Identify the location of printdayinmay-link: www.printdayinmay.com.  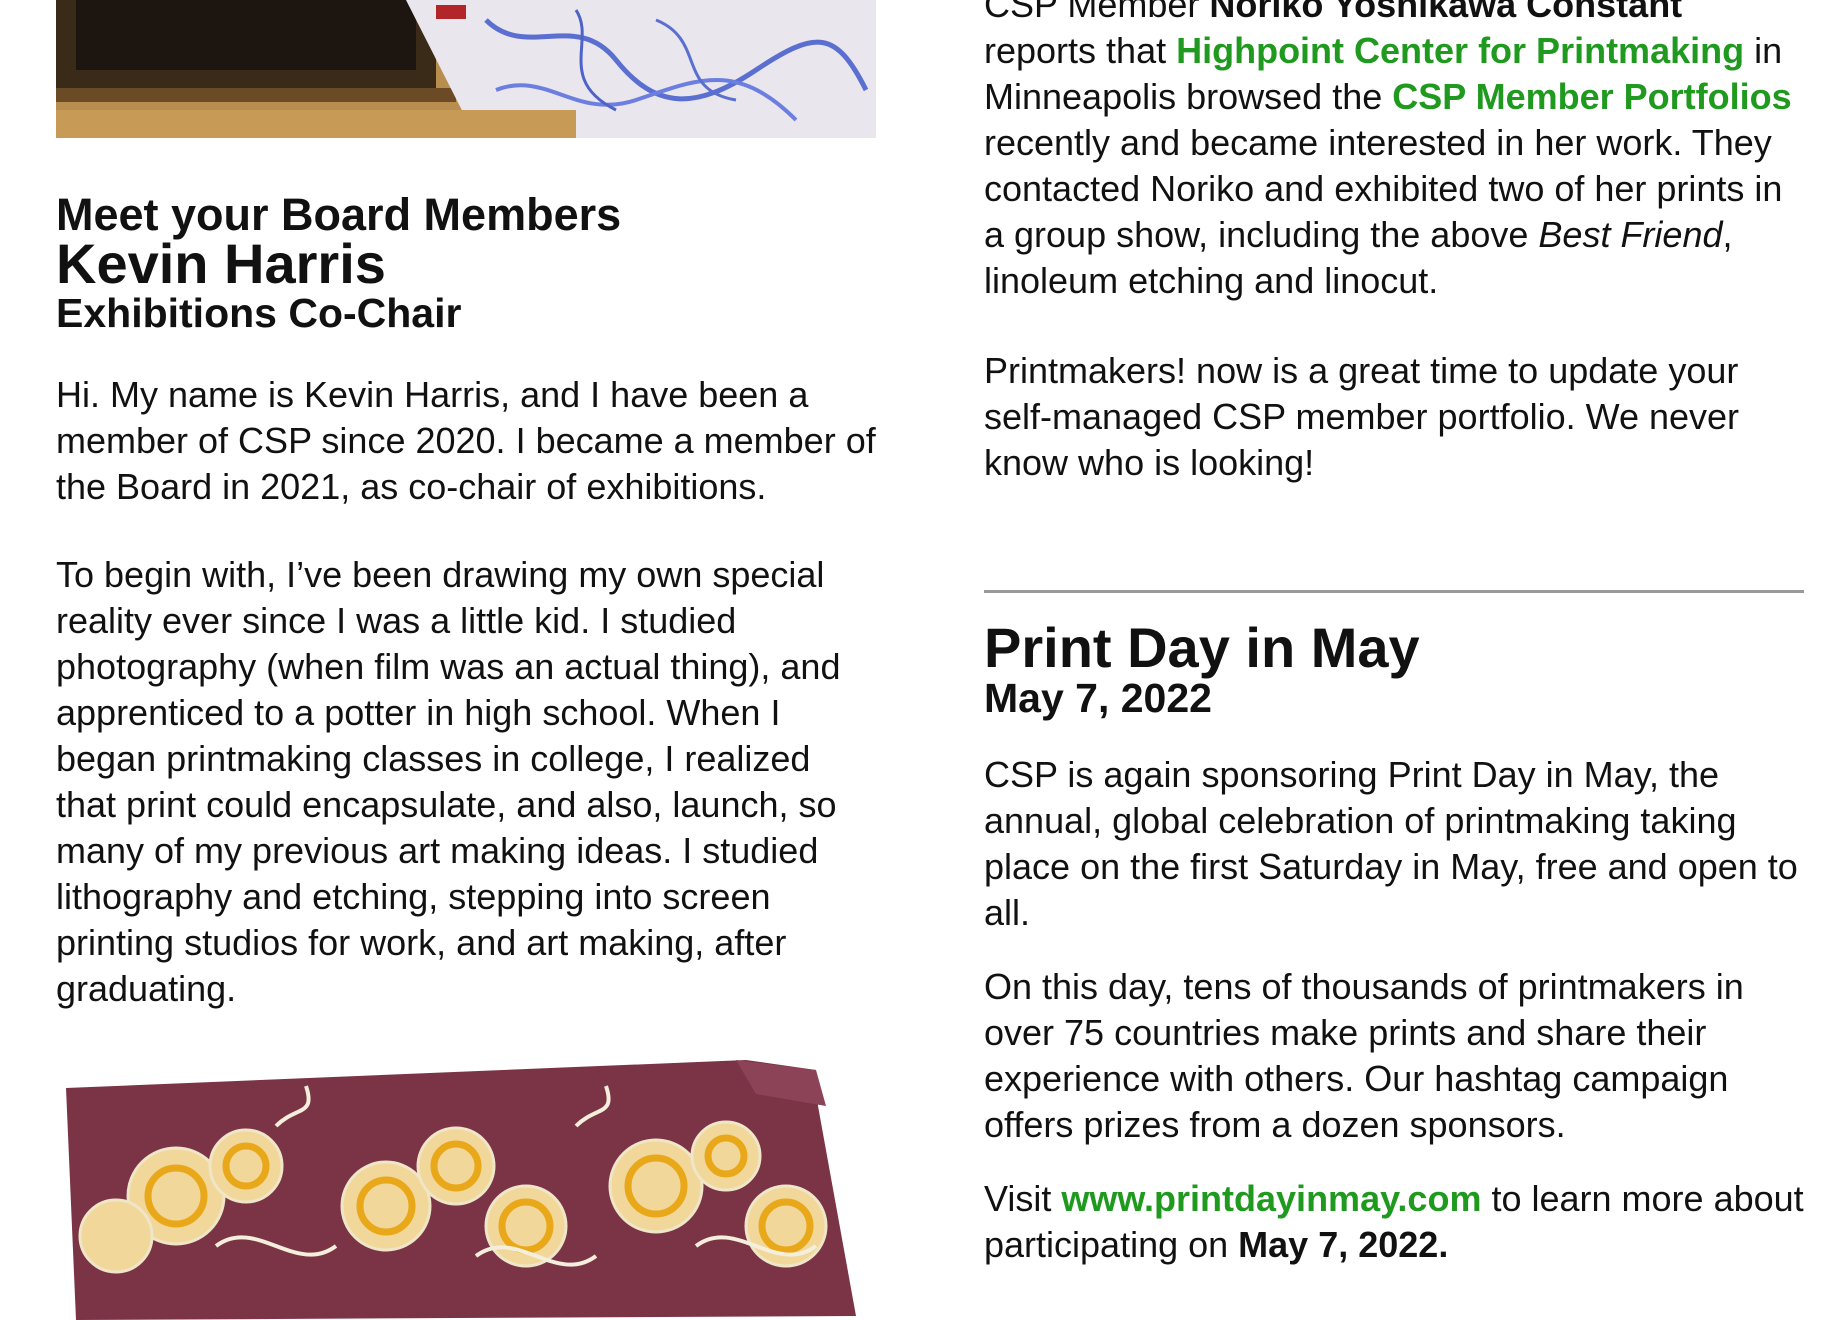
(1271, 1198).